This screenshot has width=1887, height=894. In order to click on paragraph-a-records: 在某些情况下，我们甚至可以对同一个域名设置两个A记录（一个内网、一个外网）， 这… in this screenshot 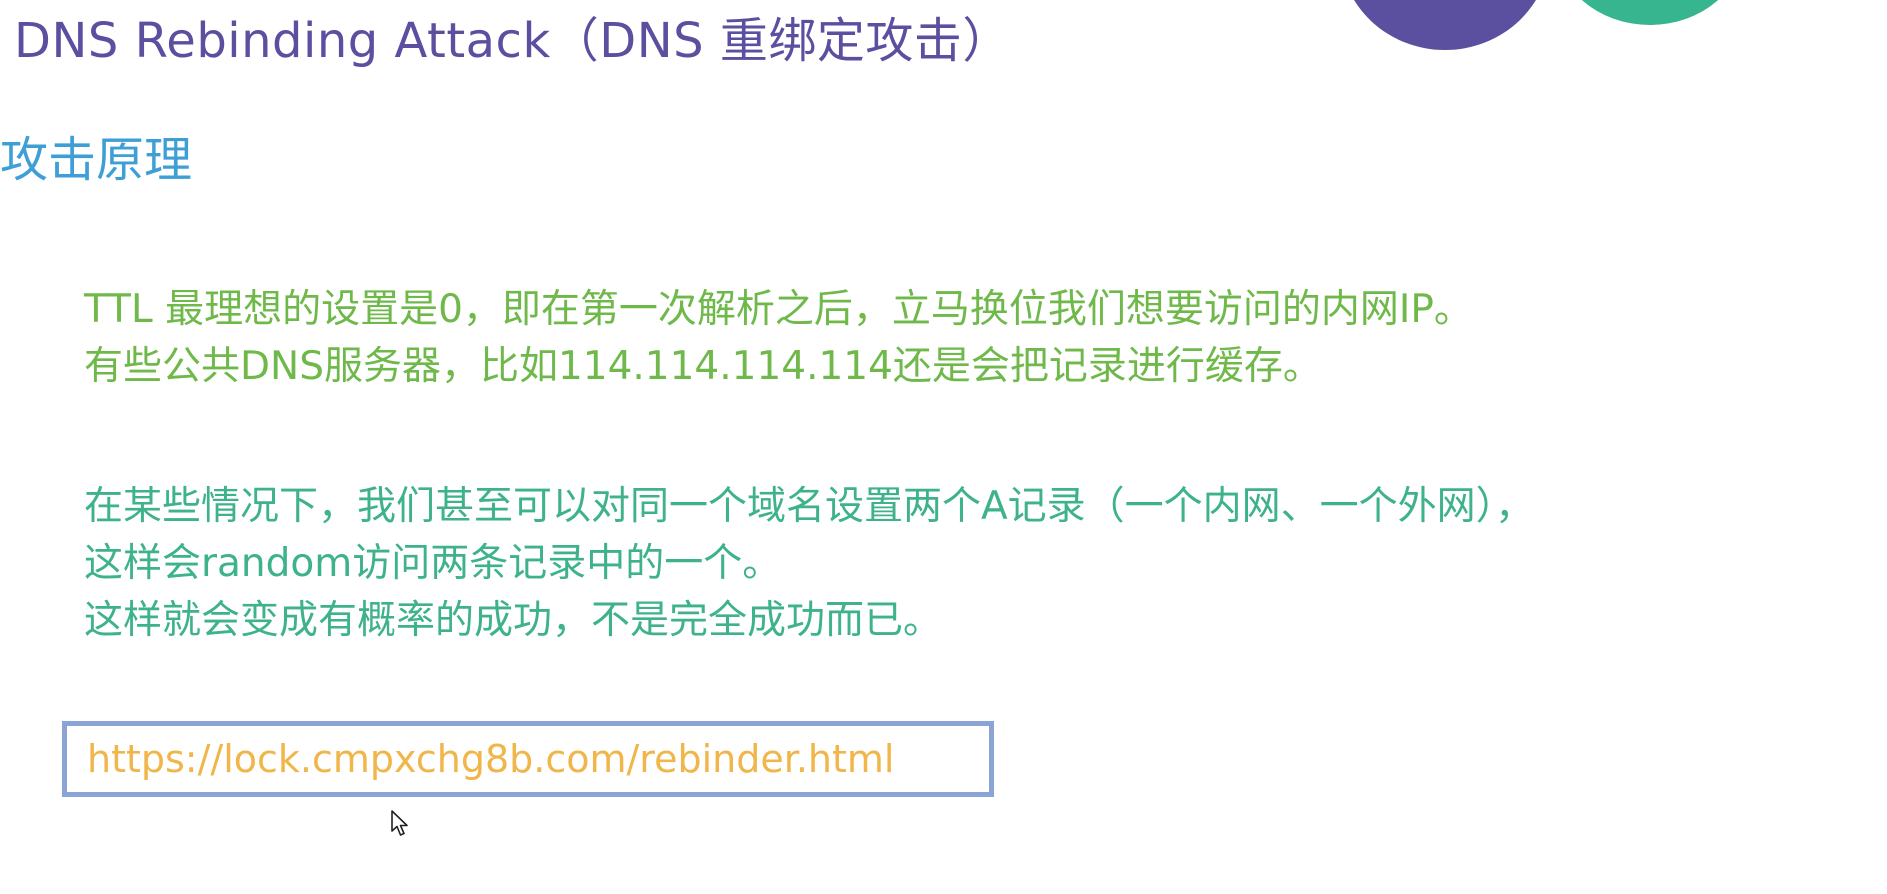, I will do `click(809, 563)`.